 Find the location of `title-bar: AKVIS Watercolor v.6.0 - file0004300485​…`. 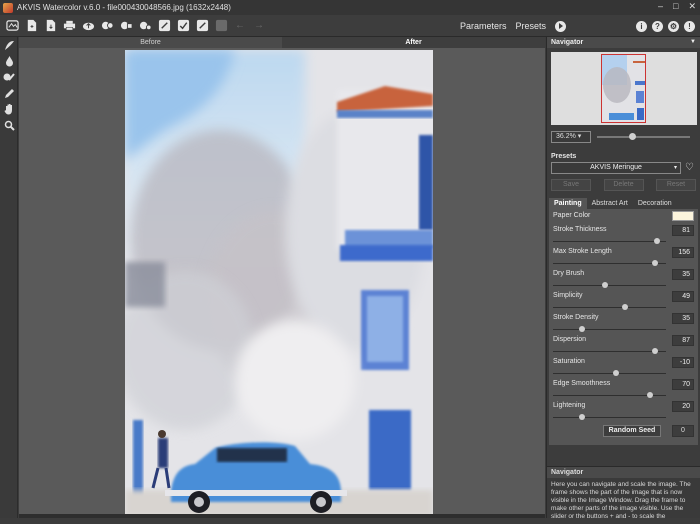

title-bar: AKVIS Watercolor v.6.0 - file0004300485​… is located at coordinates (350, 7).